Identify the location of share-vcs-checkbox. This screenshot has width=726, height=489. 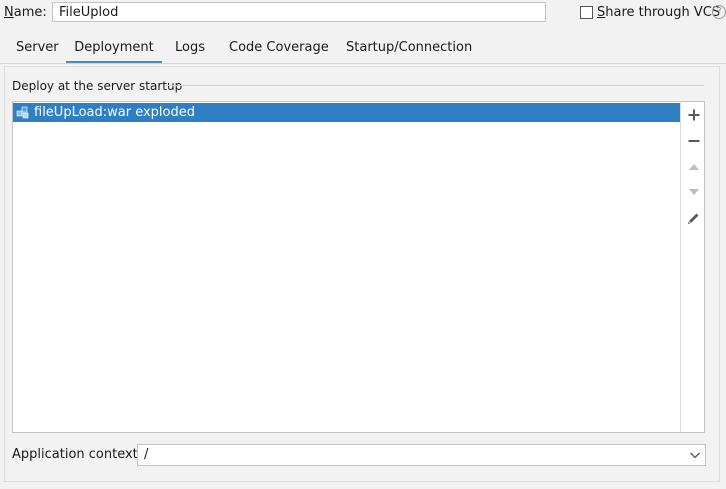
(586, 12).